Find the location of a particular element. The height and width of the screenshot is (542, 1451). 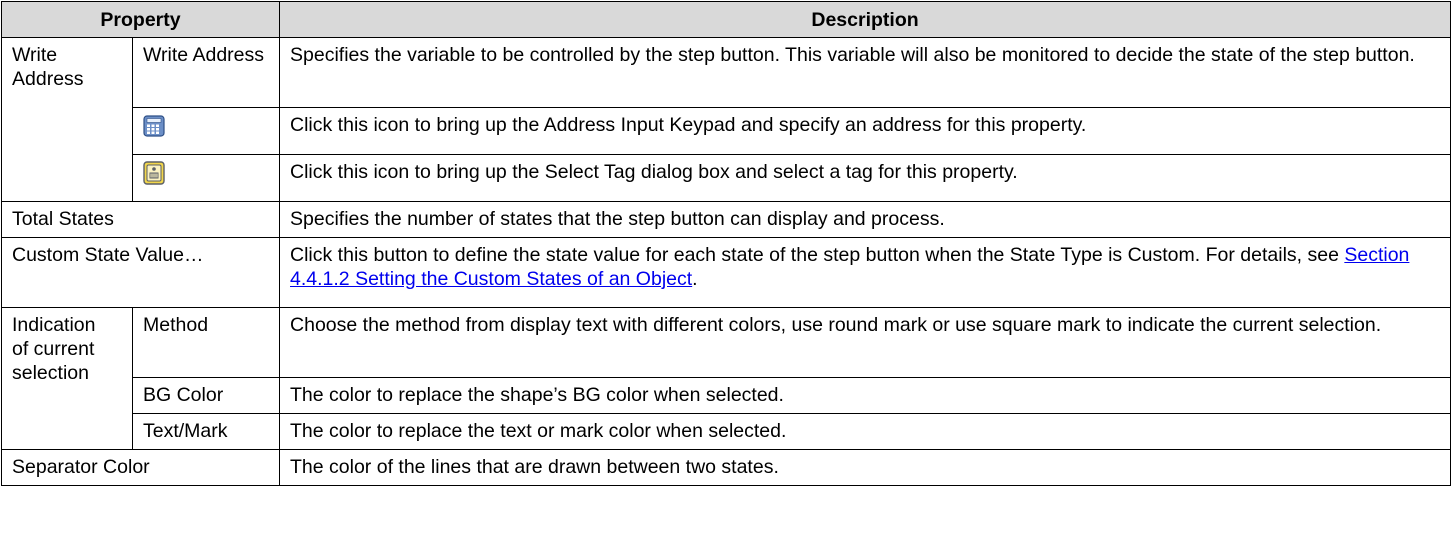

separator-color-label: Separator Color is located at coordinates (140, 467).